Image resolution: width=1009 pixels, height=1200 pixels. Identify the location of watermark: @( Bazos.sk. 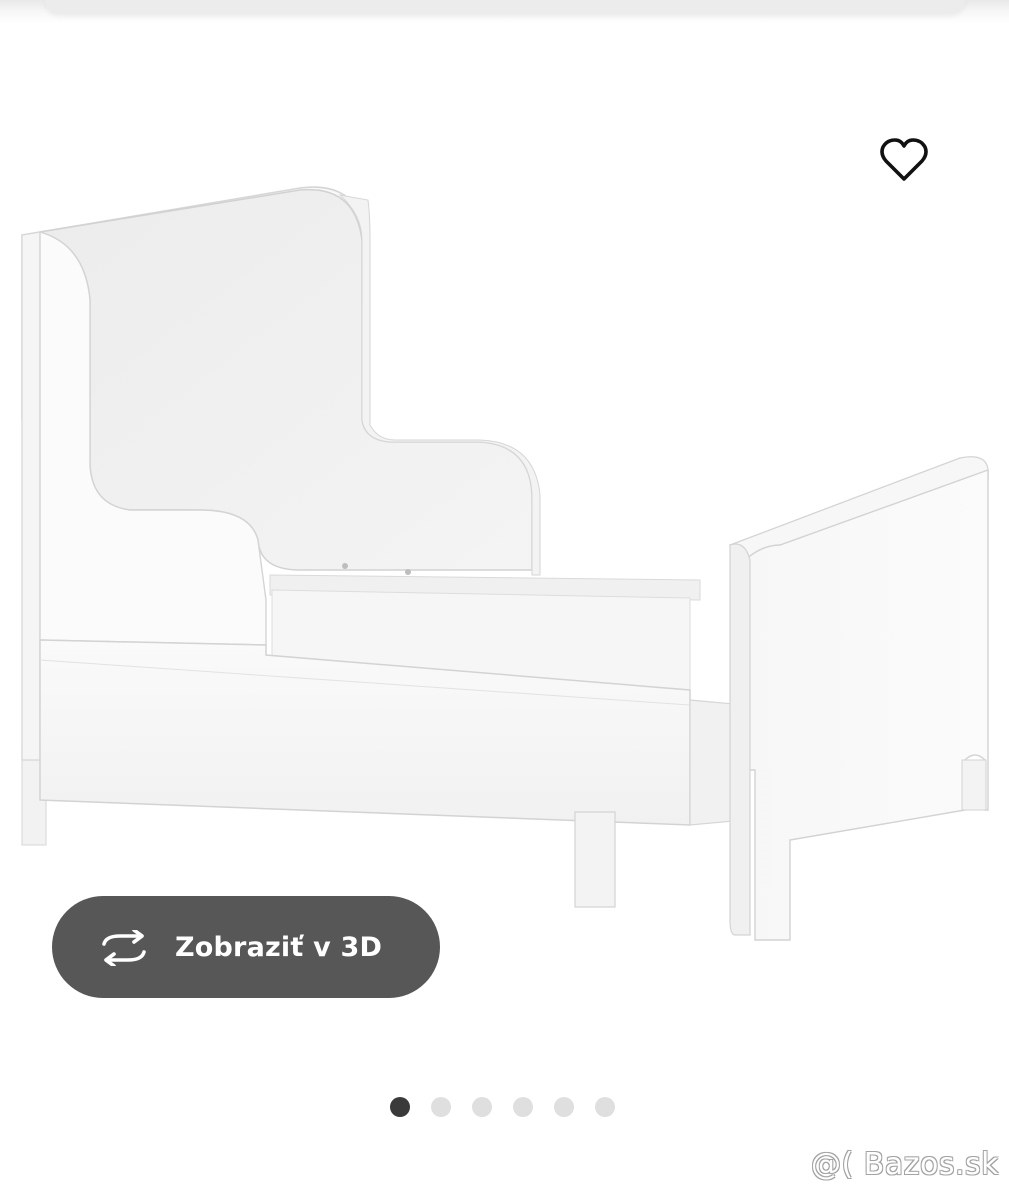
(905, 1164).